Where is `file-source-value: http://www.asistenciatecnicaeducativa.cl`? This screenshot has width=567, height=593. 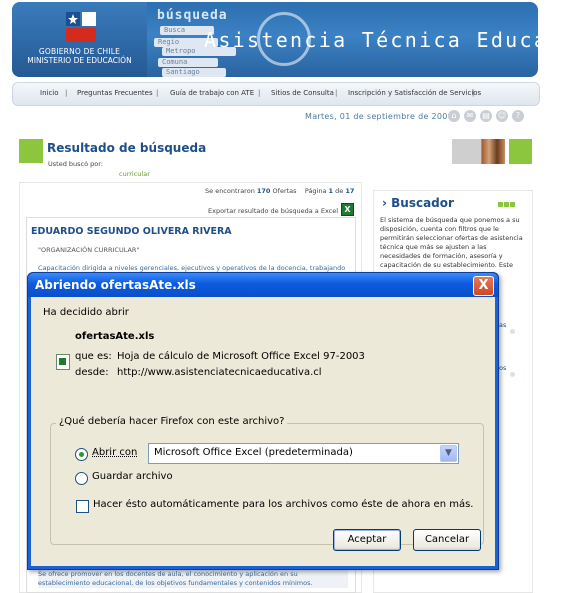 file-source-value: http://www.asistenciatecnicaeducativa.cl is located at coordinates (219, 372).